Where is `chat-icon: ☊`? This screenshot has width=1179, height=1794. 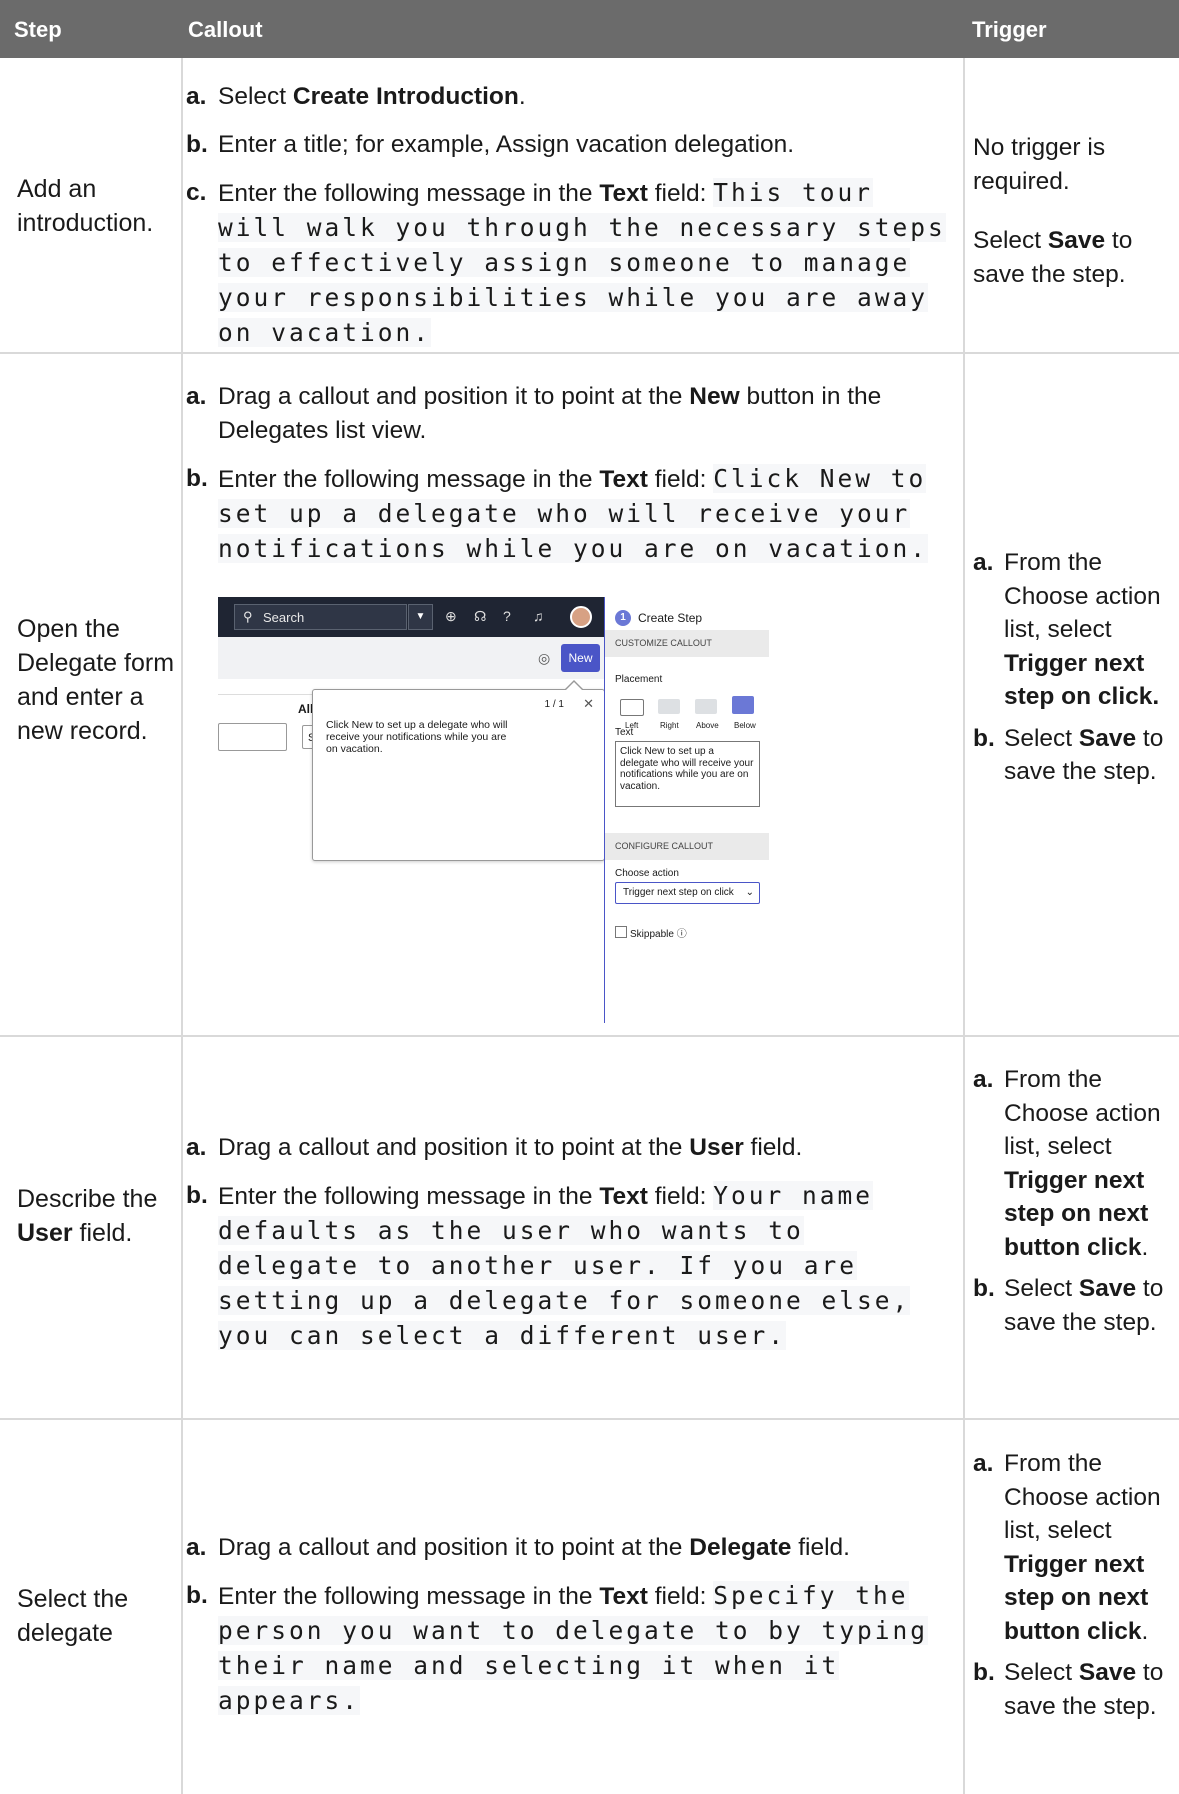 chat-icon: ☊ is located at coordinates (480, 616).